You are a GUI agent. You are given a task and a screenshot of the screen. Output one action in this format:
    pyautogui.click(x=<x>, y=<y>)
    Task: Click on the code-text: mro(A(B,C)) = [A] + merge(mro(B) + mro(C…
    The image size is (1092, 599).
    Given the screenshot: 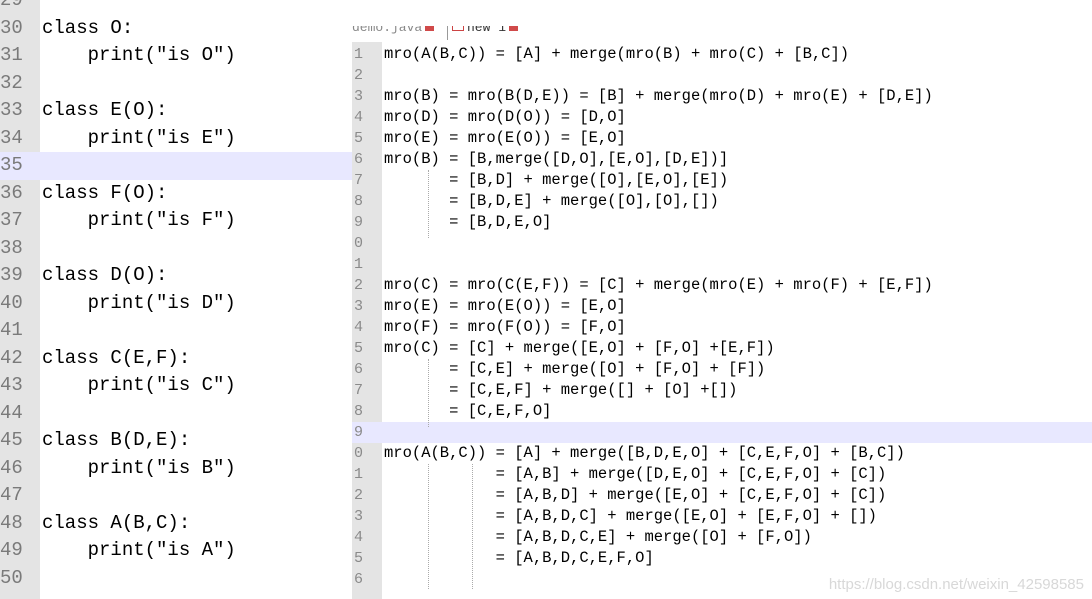 What is the action you would take?
    pyautogui.click(x=616, y=54)
    